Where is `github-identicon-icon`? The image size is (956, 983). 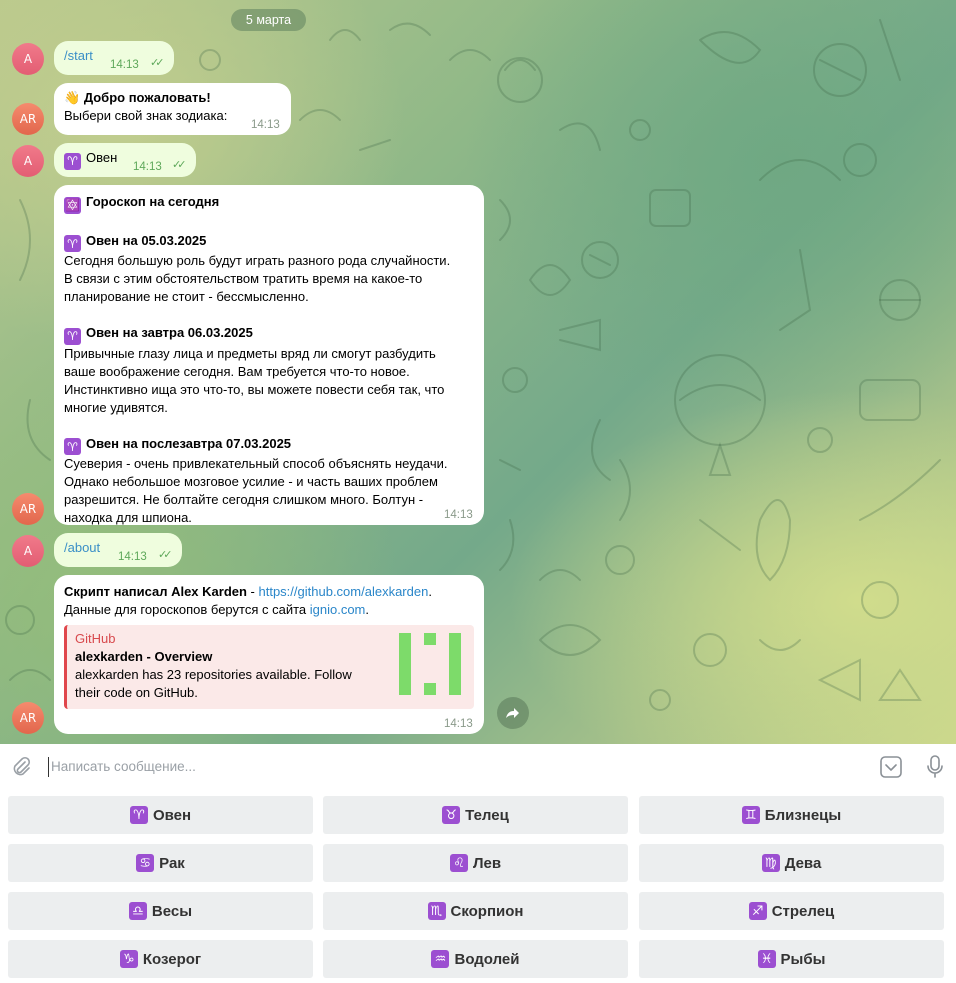
github-identicon-icon is located at coordinates (430, 664).